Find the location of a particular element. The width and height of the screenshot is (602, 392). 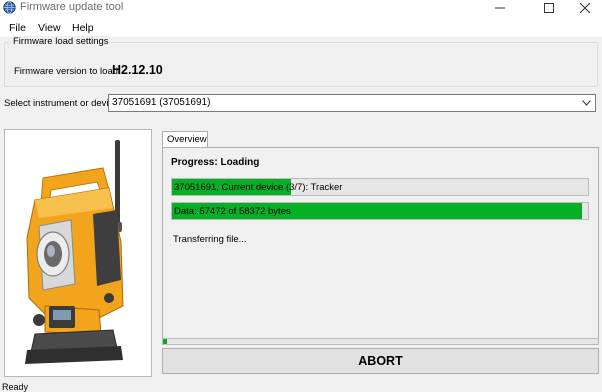

progress-title: Progress: Loading is located at coordinates (215, 162).